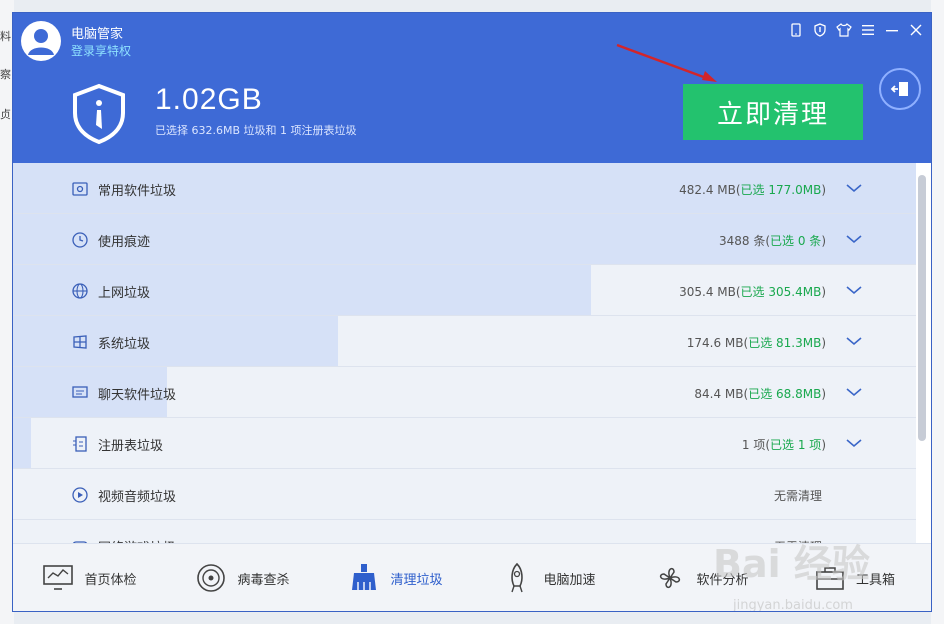  Describe the element at coordinates (856, 30) in the screenshot. I see `title-bar-controls` at that location.